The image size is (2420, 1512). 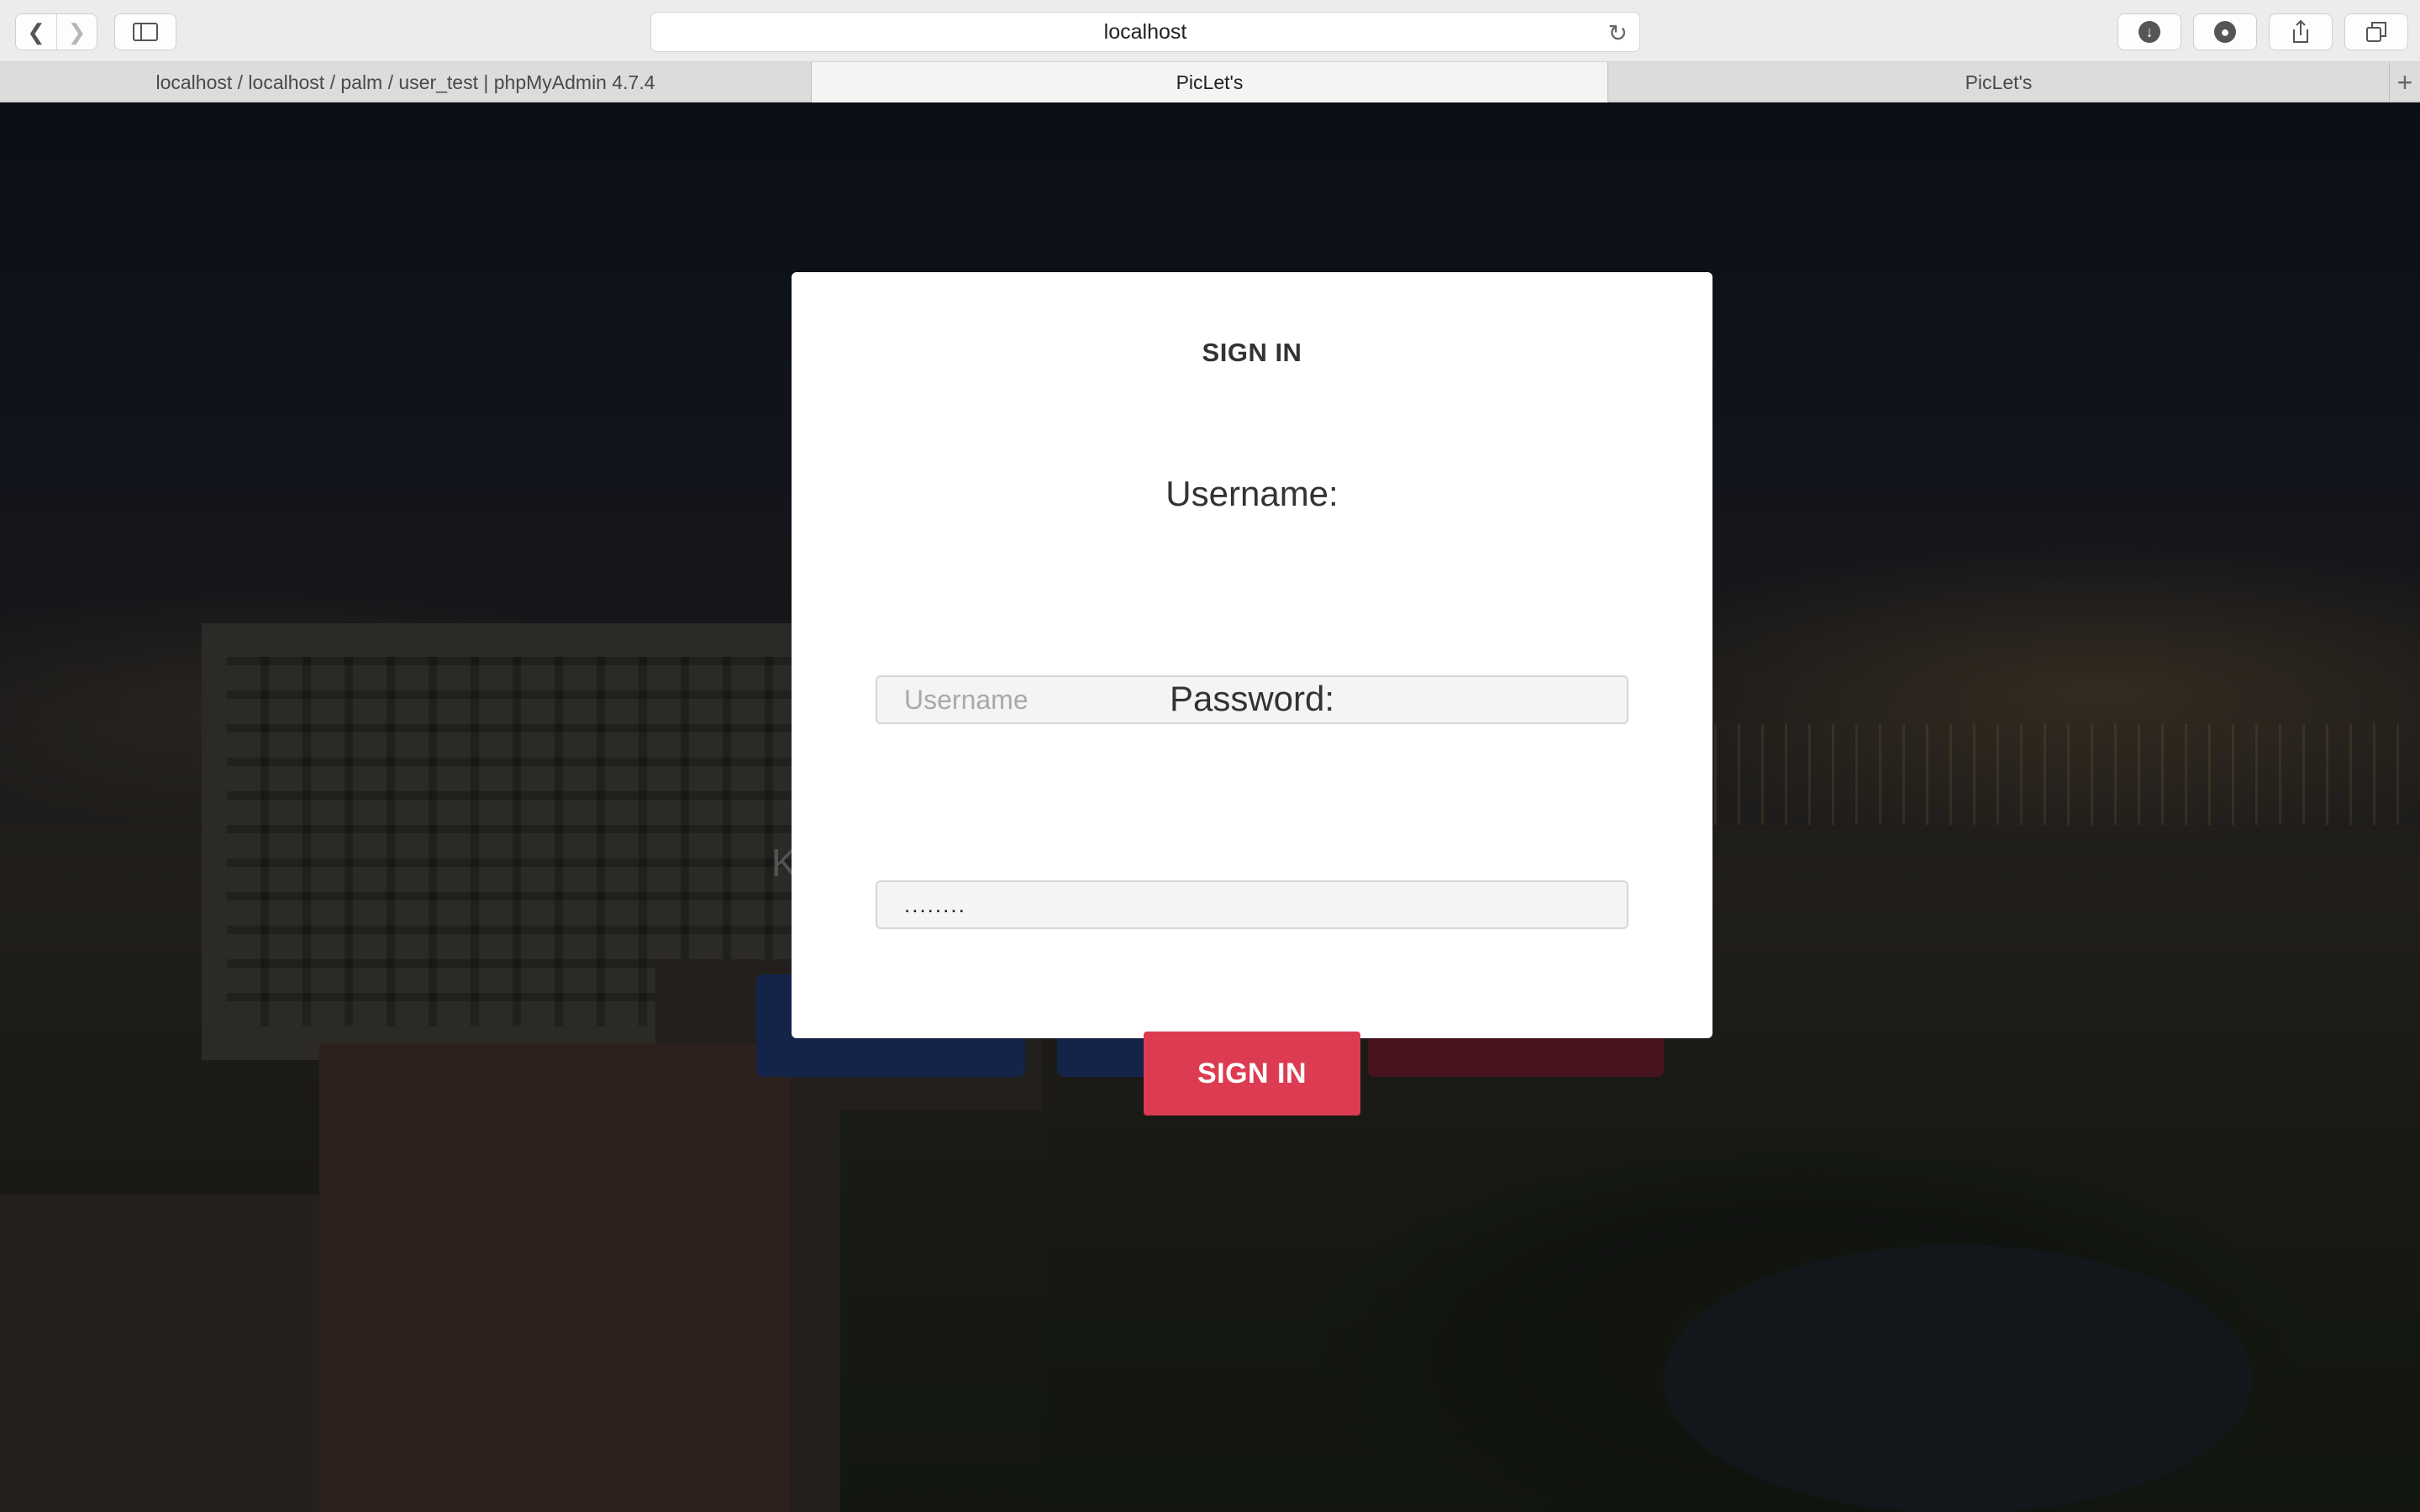 I want to click on tab-piclets: PicLet's, so click(x=1999, y=82).